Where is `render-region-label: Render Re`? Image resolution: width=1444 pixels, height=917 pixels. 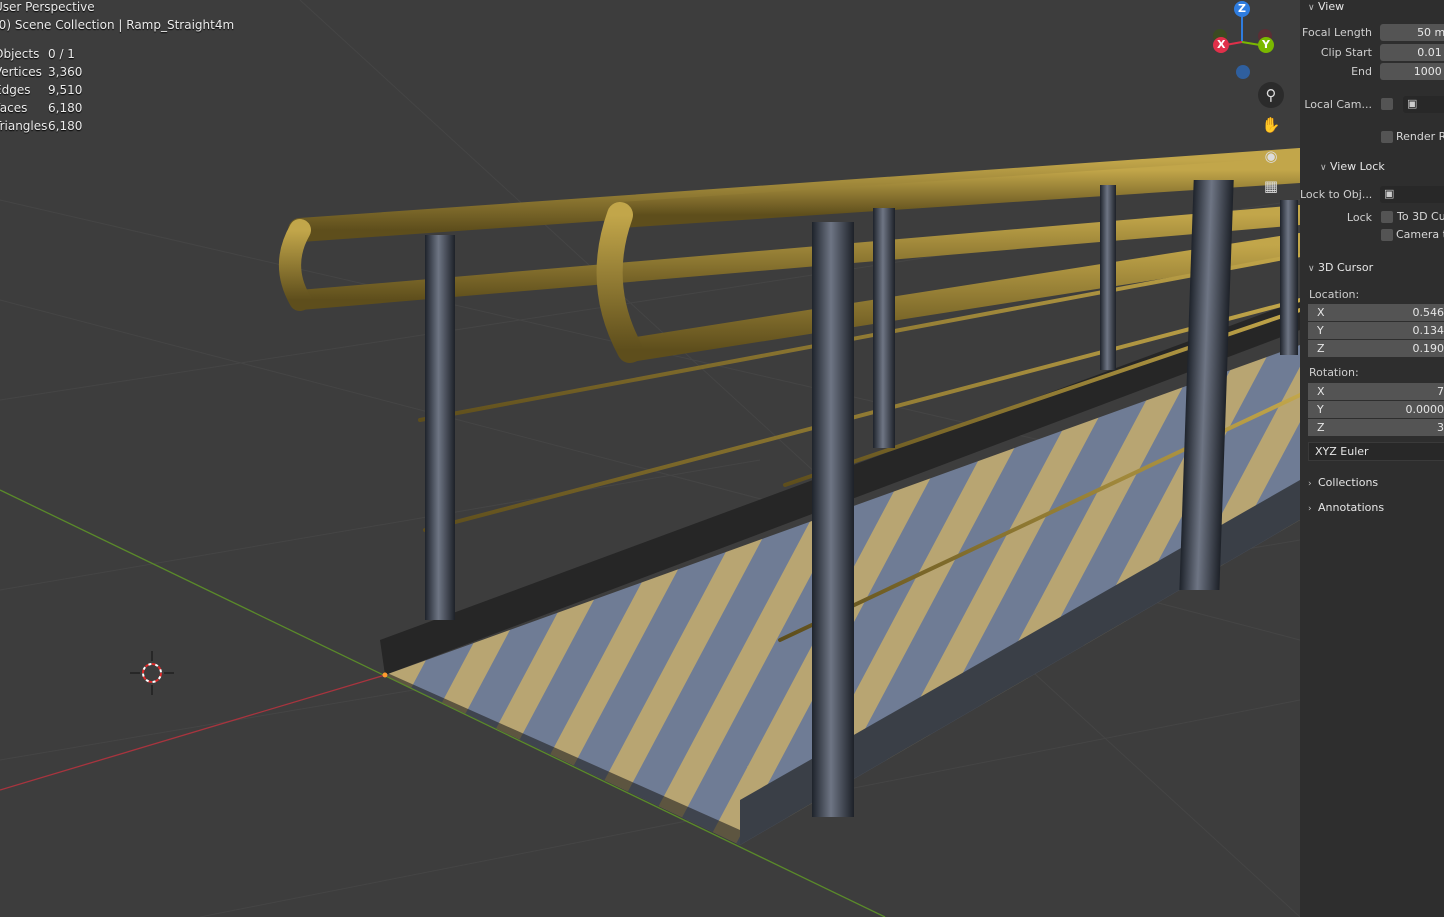
render-region-label: Render Re is located at coordinates (1420, 136).